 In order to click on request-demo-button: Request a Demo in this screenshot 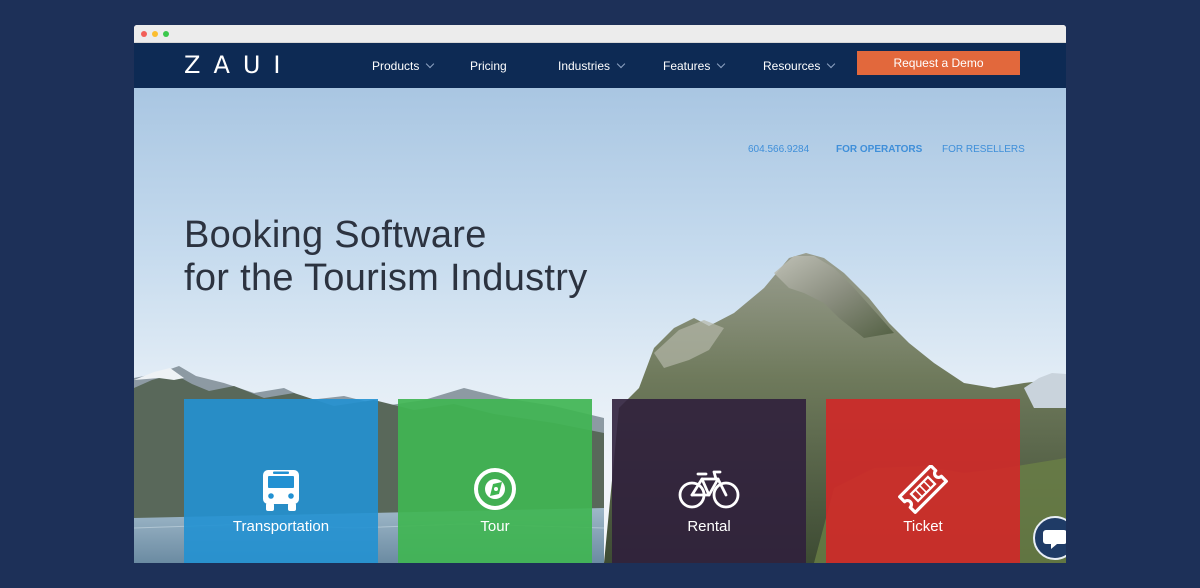, I will do `click(938, 63)`.